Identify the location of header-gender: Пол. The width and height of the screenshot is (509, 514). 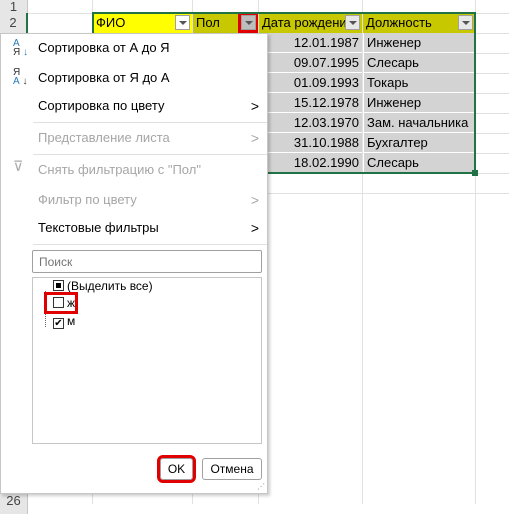
(225, 23).